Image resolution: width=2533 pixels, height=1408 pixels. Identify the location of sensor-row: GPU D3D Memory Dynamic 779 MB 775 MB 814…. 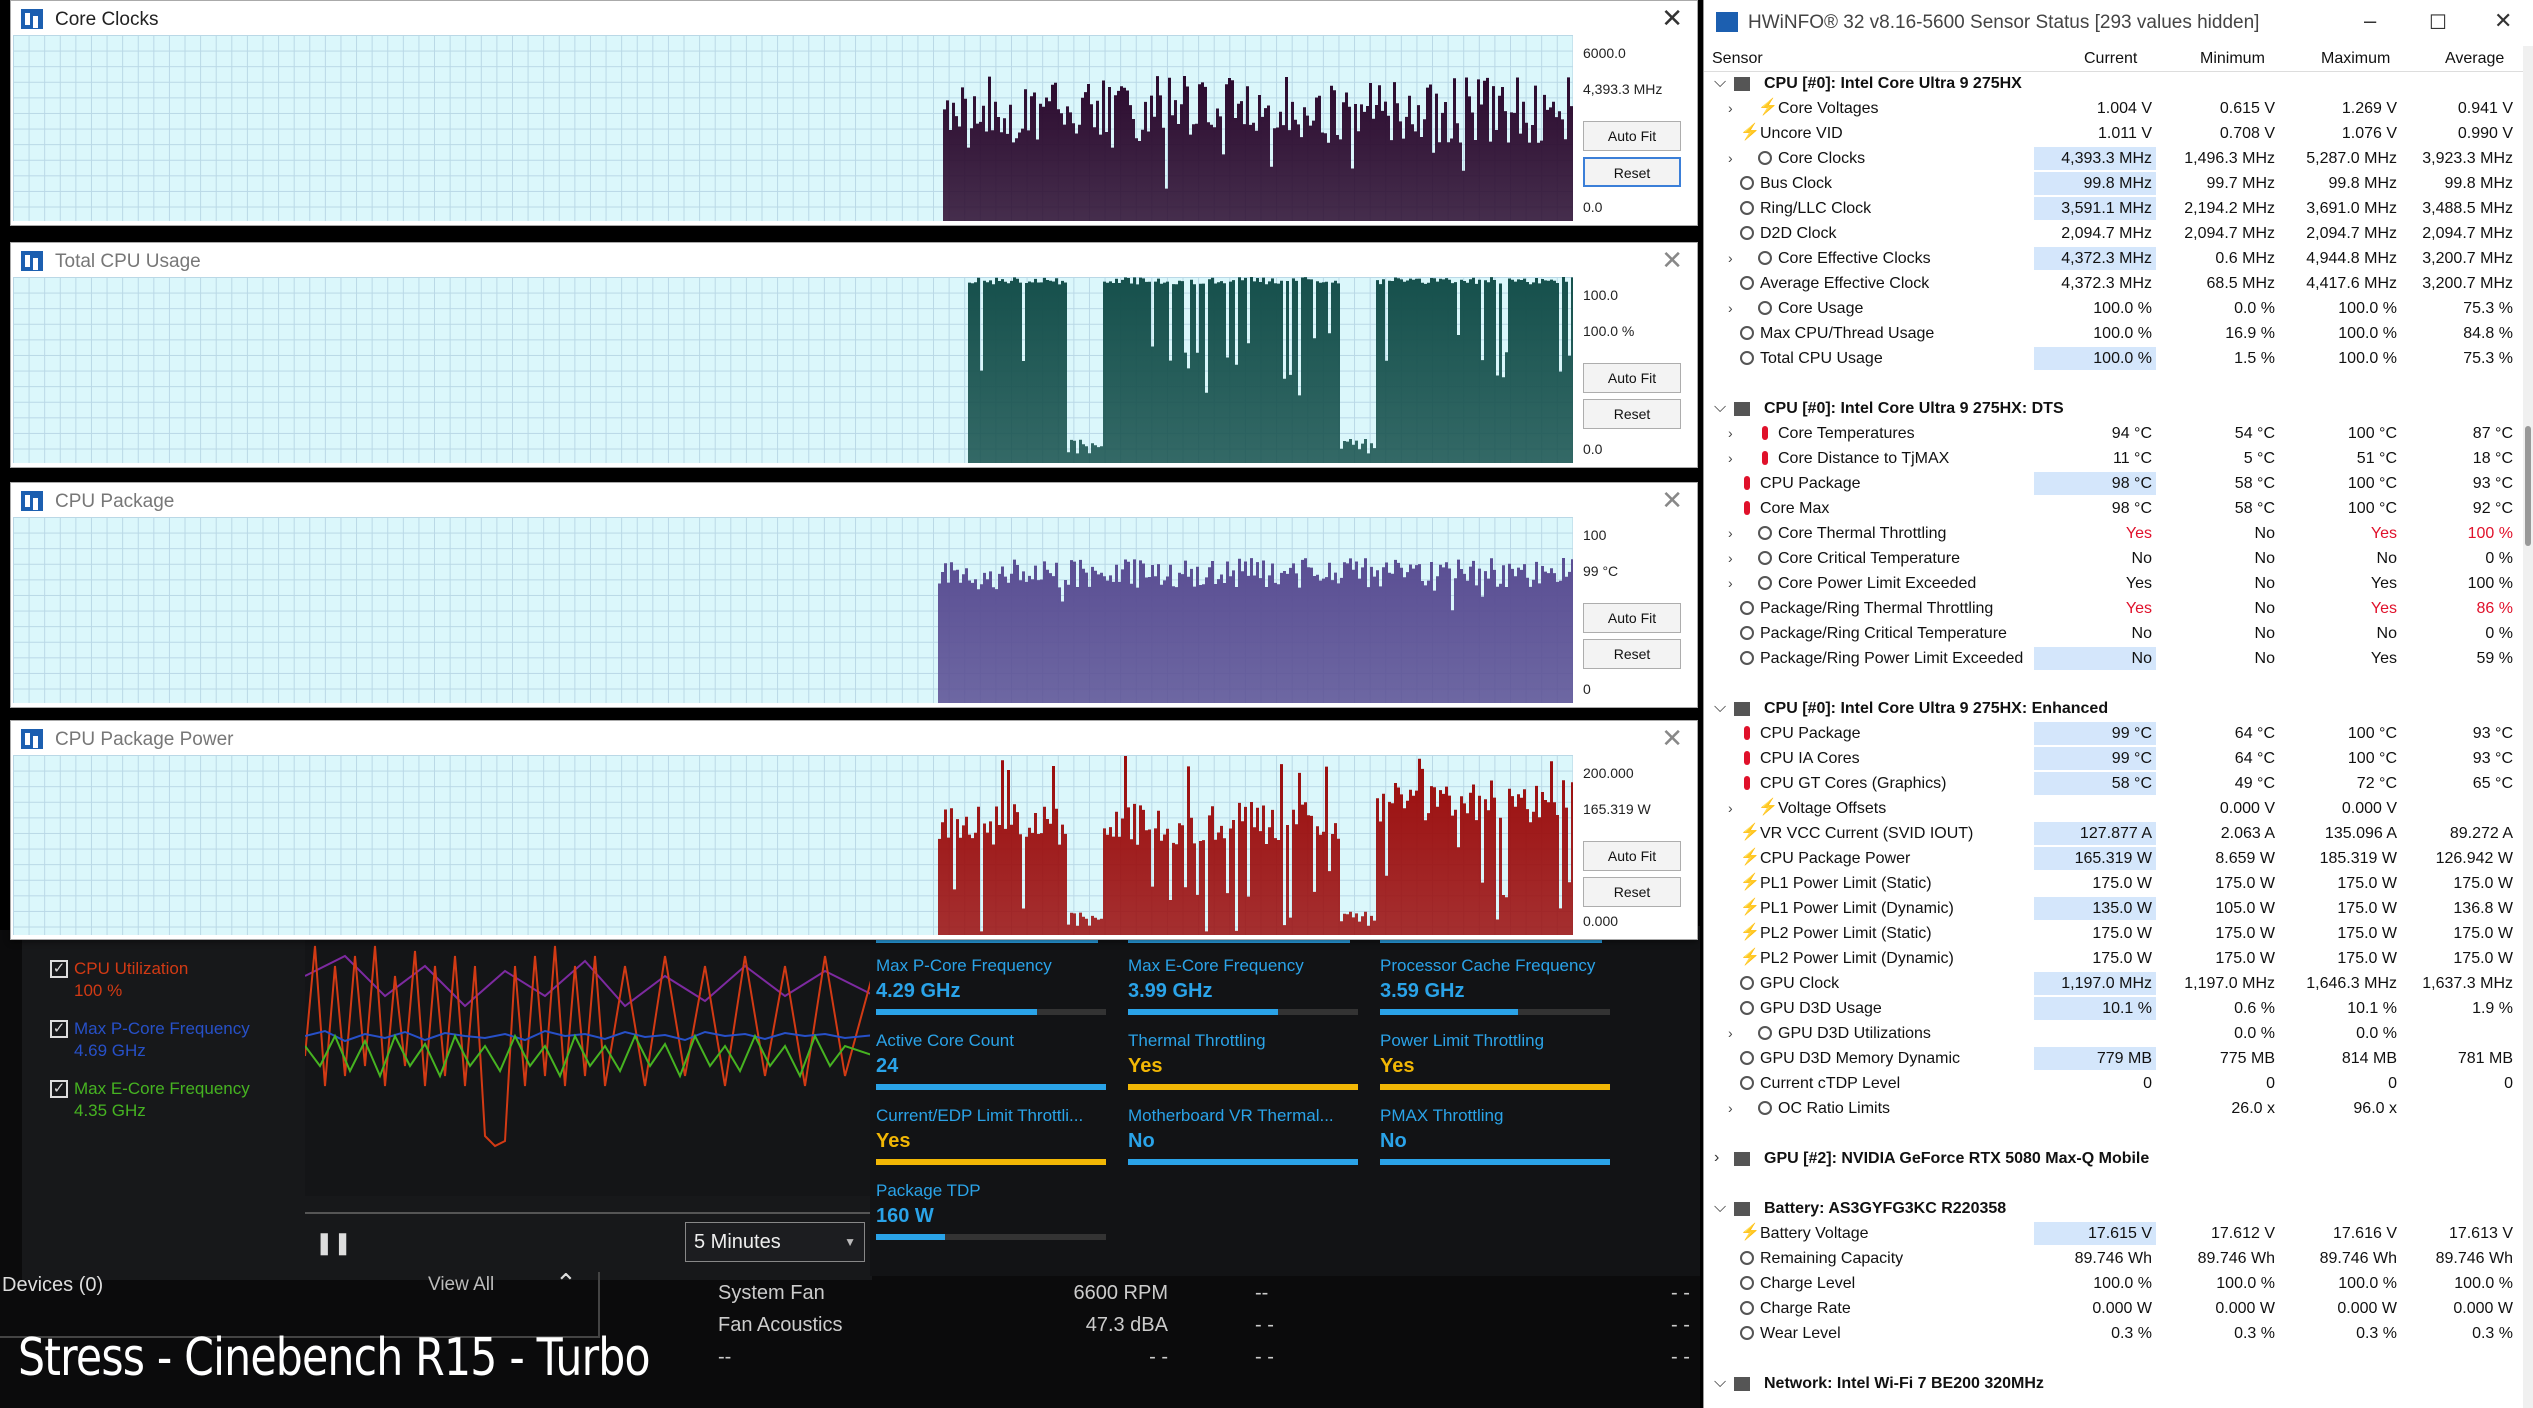
(2118, 1059).